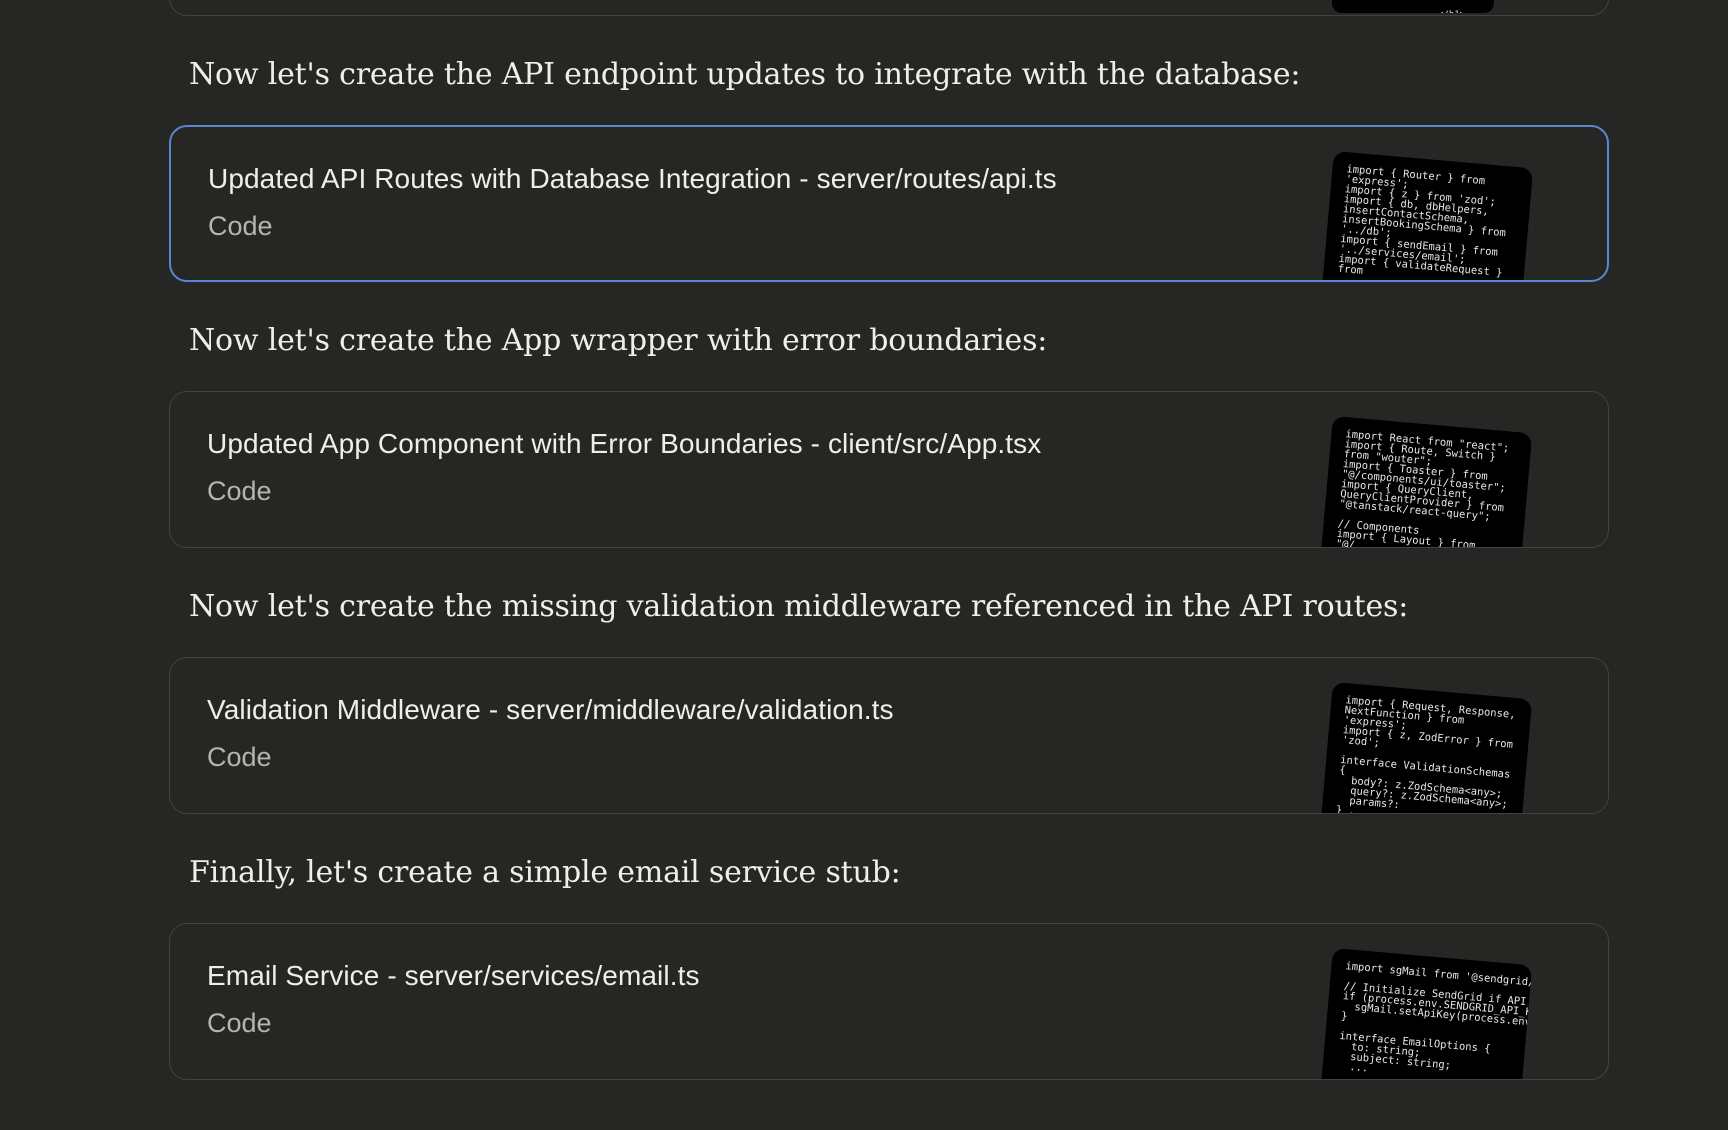 This screenshot has width=1728, height=1130. Describe the element at coordinates (453, 975) in the screenshot. I see `artifact-title: Email Service - server/services/email.ts` at that location.